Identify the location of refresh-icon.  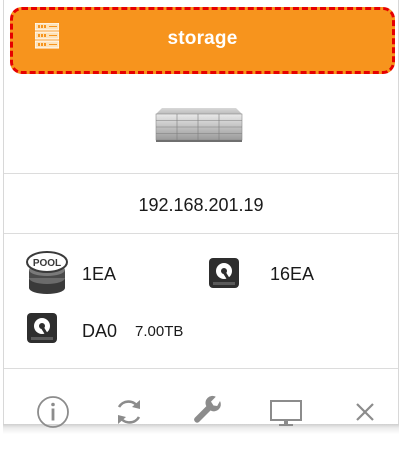
(129, 412).